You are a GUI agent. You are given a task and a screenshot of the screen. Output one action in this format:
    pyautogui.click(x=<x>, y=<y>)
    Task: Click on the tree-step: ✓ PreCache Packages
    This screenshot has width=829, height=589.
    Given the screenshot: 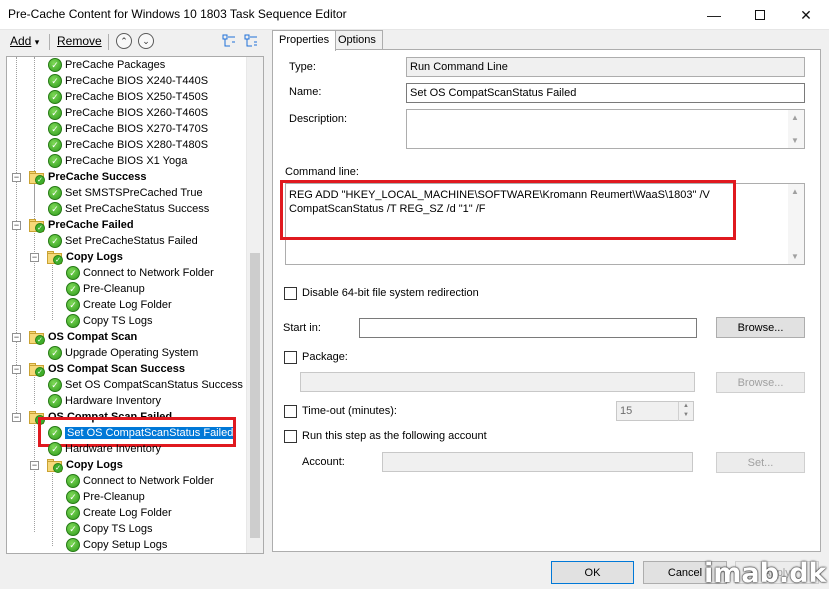 What is the action you would take?
    pyautogui.click(x=106, y=65)
    